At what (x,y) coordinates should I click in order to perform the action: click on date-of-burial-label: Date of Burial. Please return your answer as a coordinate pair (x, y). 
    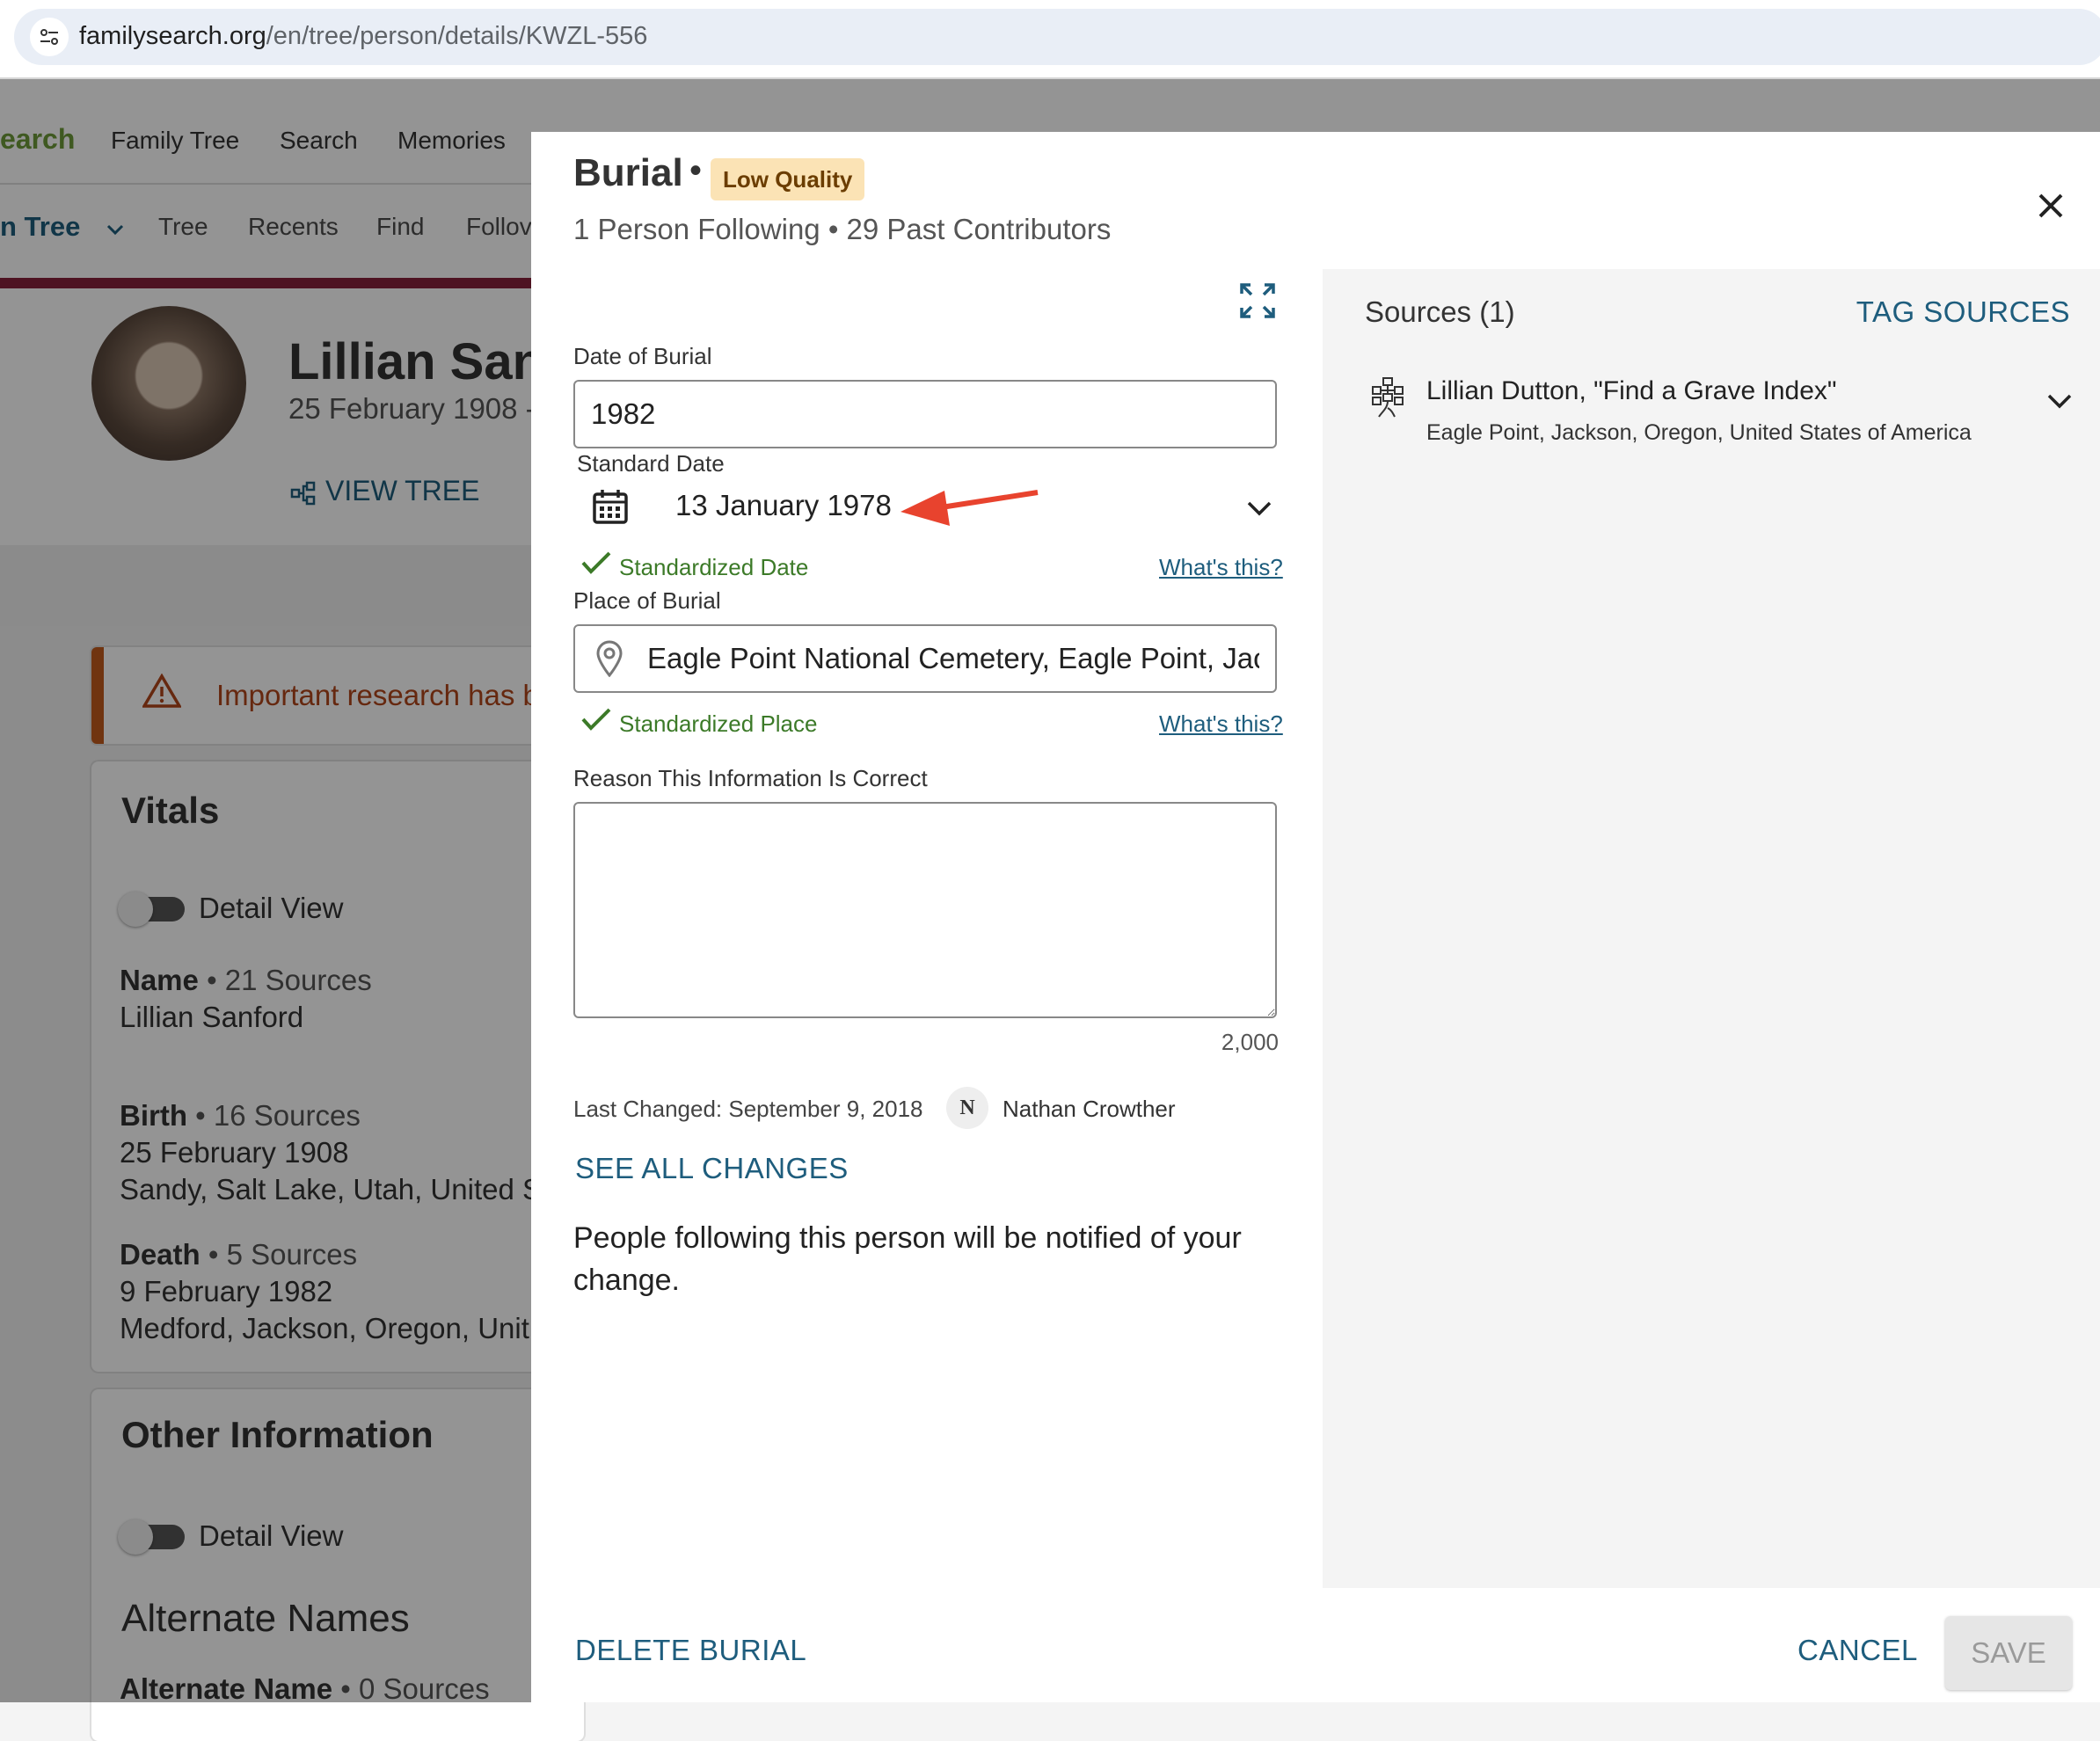
    Looking at the image, I should click on (643, 356).